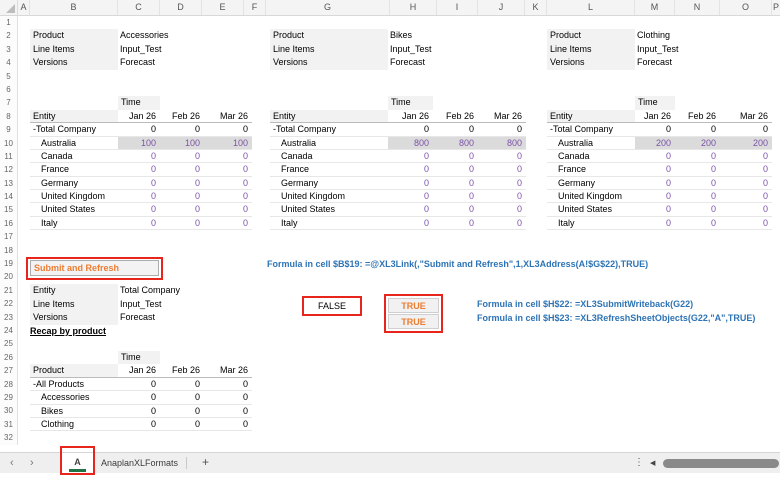 This screenshot has height=477, width=780. I want to click on column-header: E, so click(223, 7).